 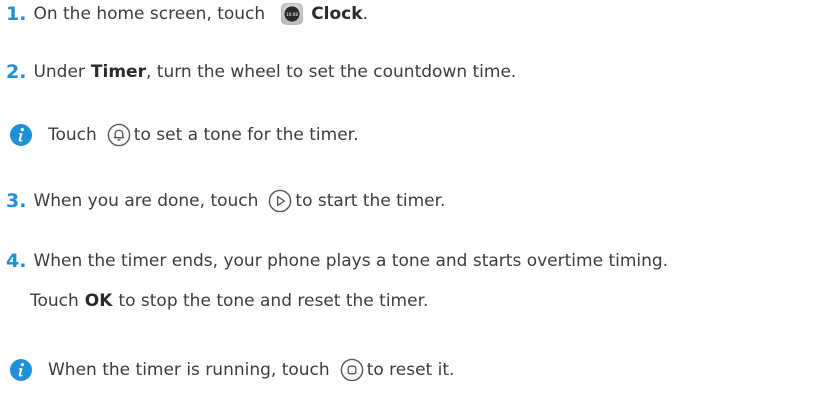 I want to click on step-text-end: to start the timer., so click(x=370, y=201).